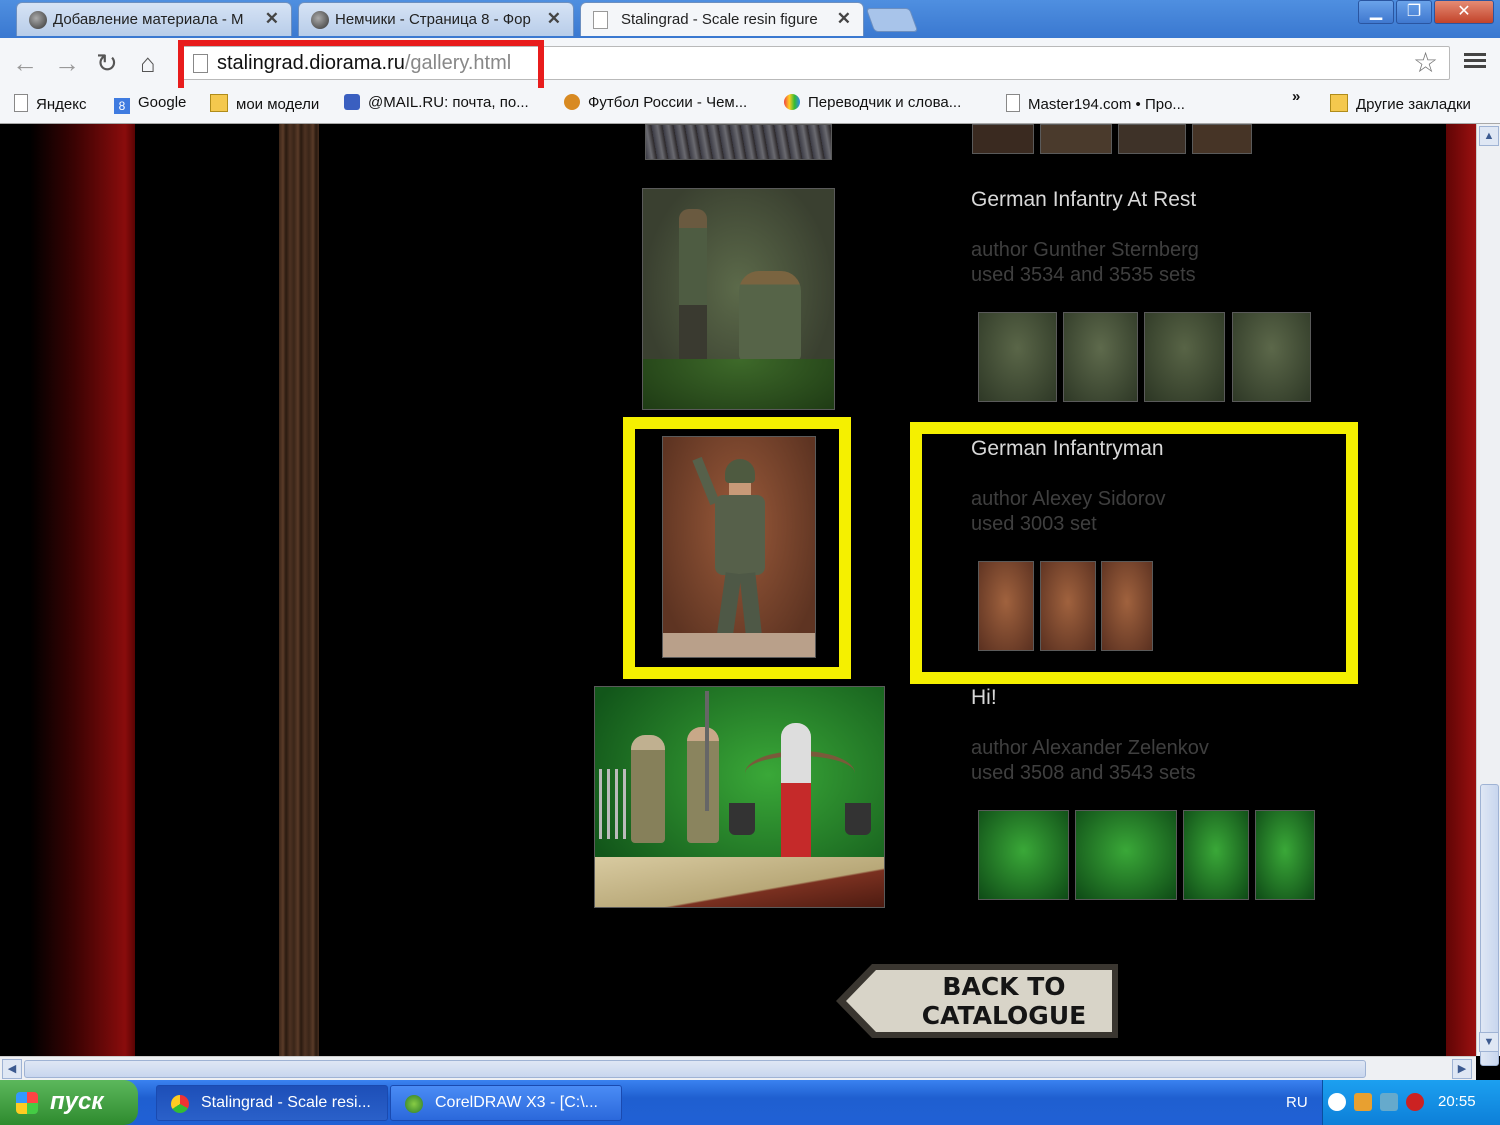 Image resolution: width=1500 pixels, height=1125 pixels. I want to click on bookmarks-overflow-button: », so click(1296, 96).